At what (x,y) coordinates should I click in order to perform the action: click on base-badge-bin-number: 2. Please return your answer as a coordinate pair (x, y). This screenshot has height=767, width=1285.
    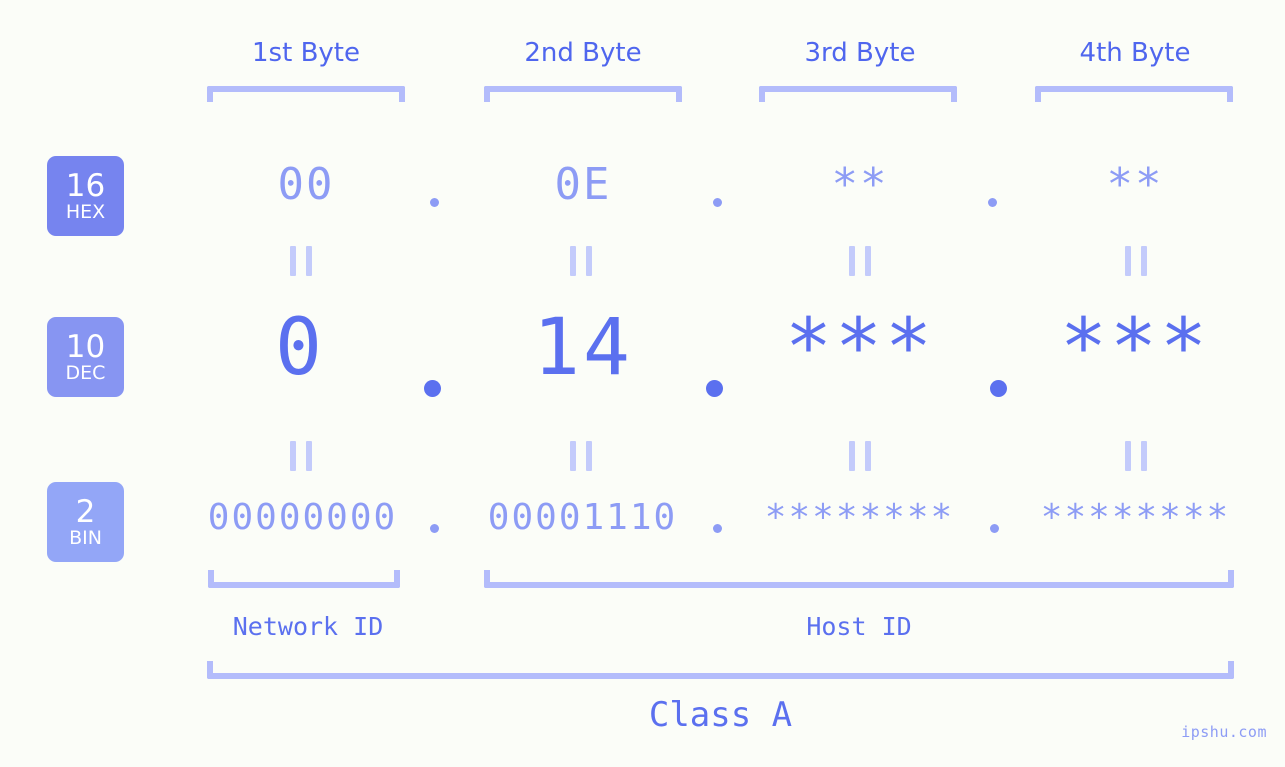
    Looking at the image, I should click on (85, 511).